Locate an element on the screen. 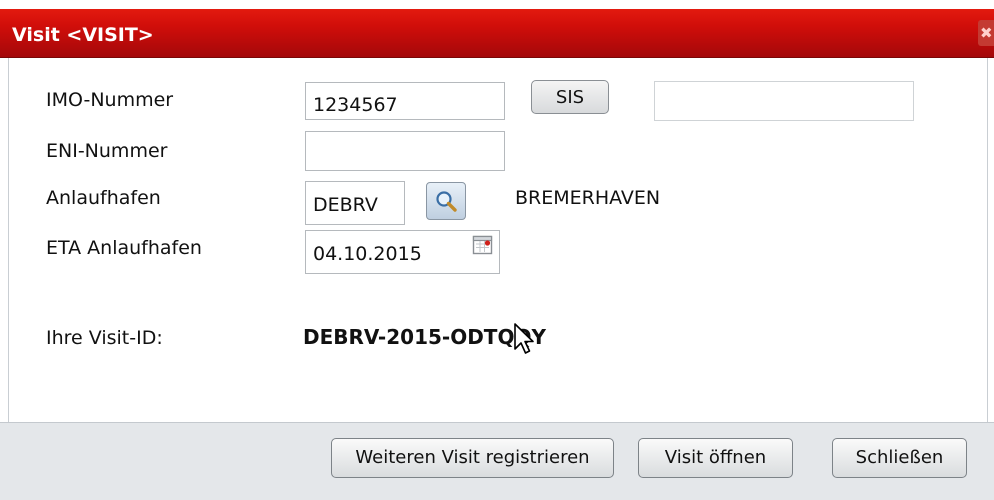 The height and width of the screenshot is (500, 994). magnifier-icon is located at coordinates (446, 201).